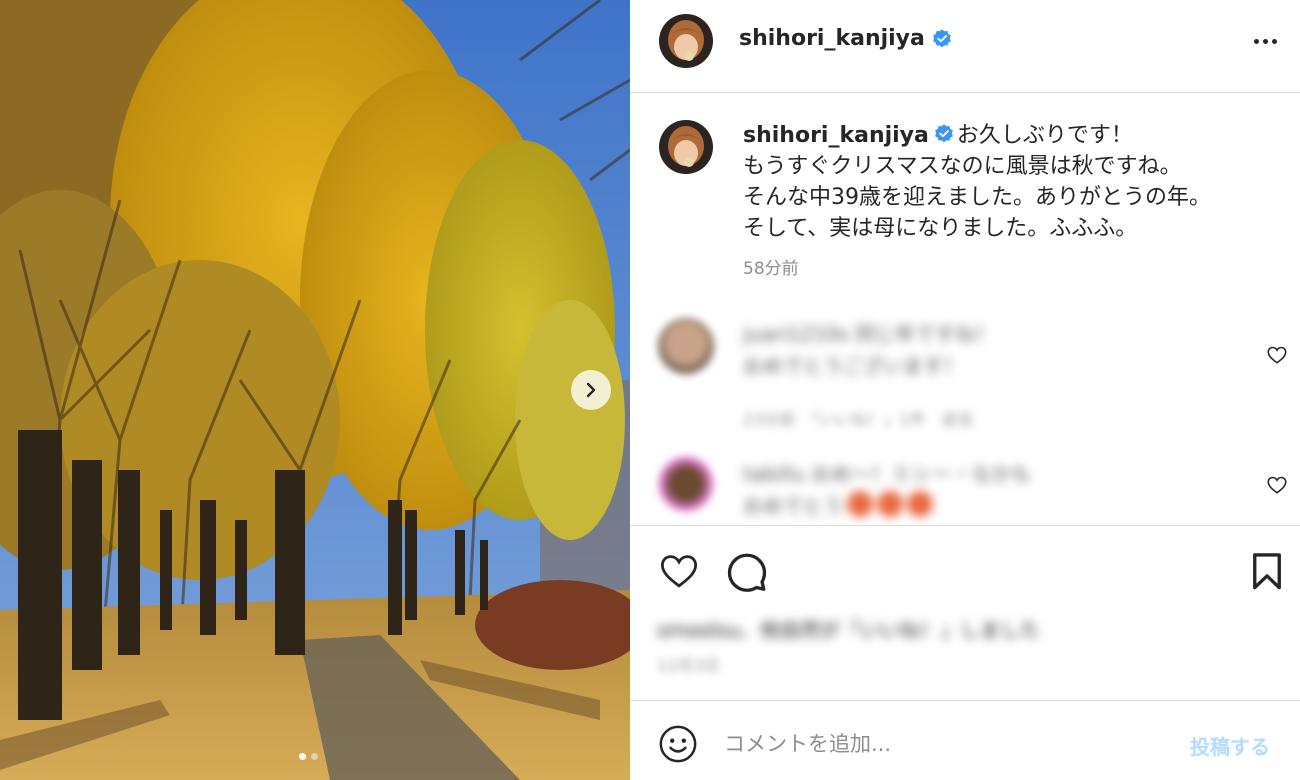  I want to click on emoji-icon, so click(678, 744).